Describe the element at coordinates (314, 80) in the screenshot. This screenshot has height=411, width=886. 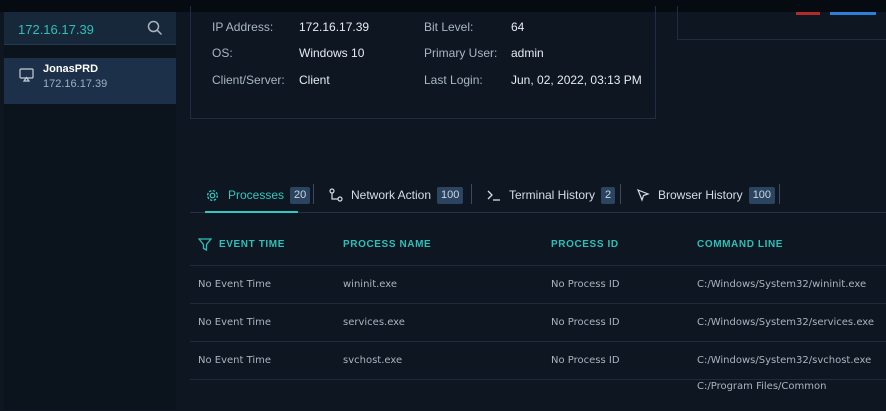
I see `client-server-value: Client` at that location.